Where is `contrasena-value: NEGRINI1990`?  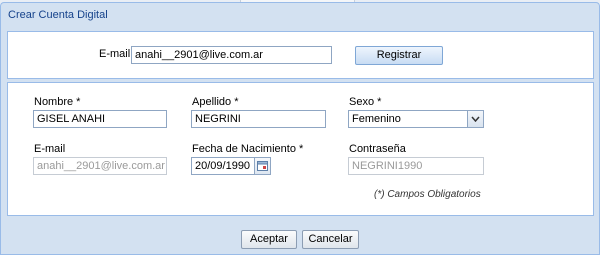 contrasena-value: NEGRINI1990 is located at coordinates (387, 166).